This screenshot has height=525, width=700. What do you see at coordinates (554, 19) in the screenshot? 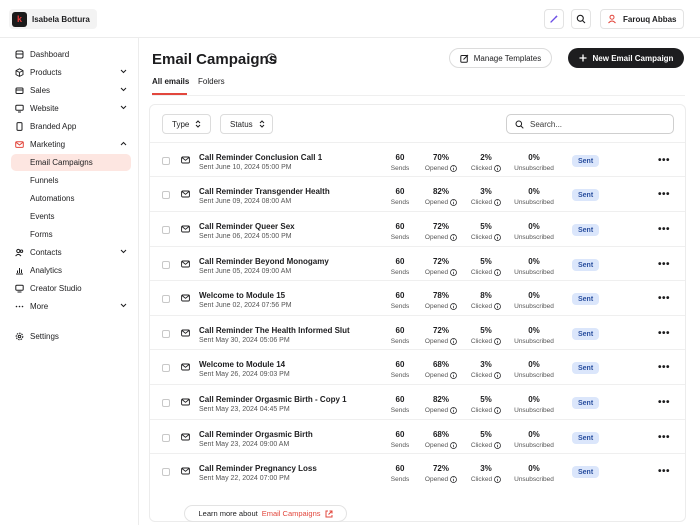
I see `magic-wand-button` at bounding box center [554, 19].